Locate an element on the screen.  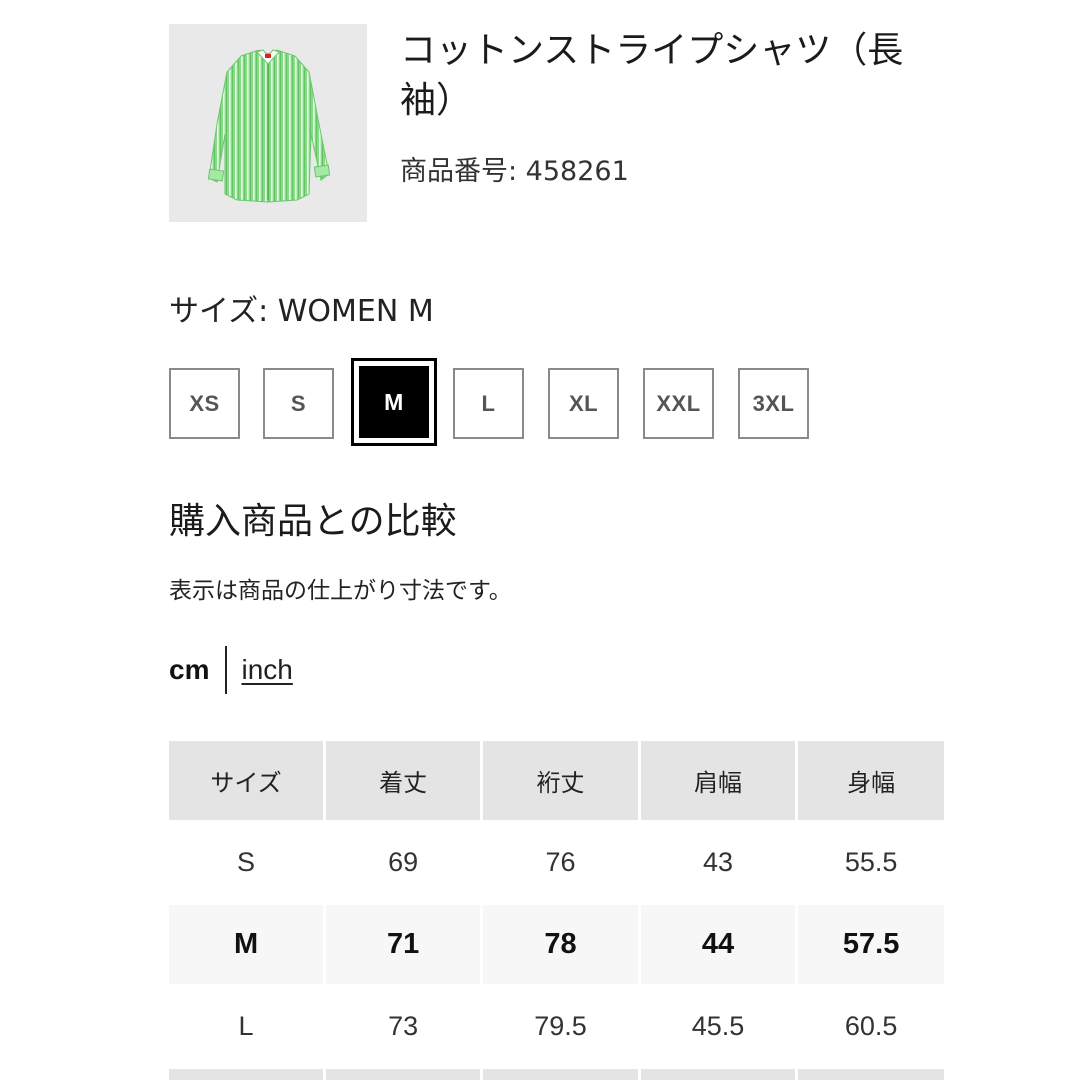
size-option-label: XXL is located at coordinates (678, 403).